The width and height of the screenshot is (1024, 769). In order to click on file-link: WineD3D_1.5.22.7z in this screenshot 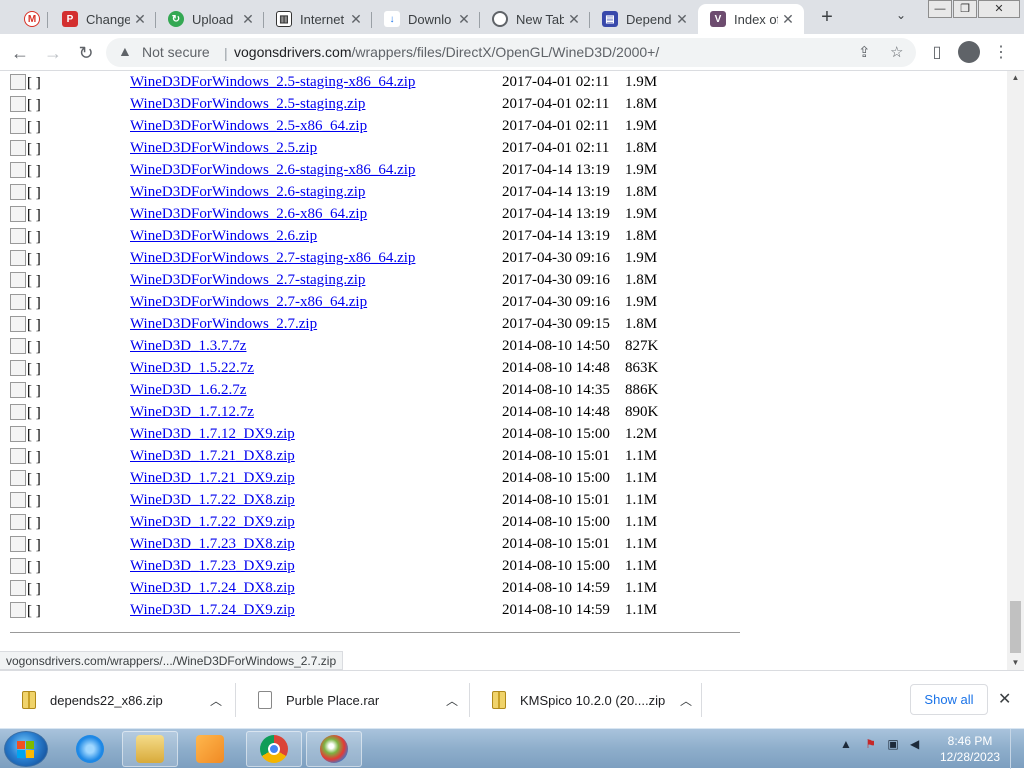, I will do `click(192, 368)`.